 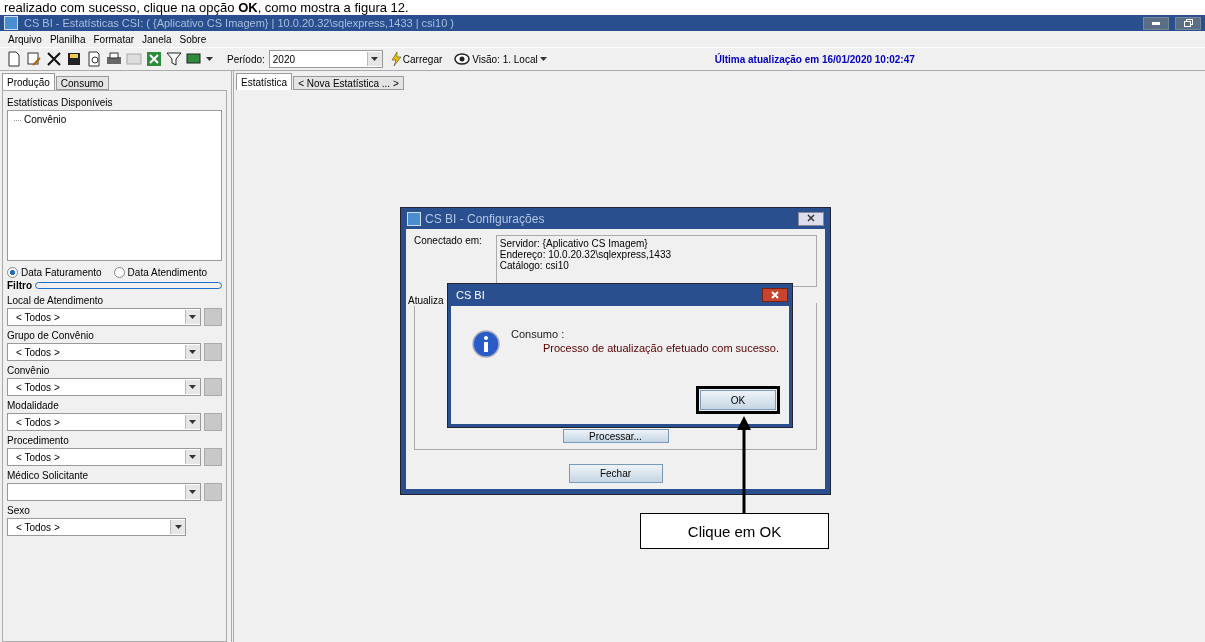 I want to click on save-icon, so click(x=74, y=59).